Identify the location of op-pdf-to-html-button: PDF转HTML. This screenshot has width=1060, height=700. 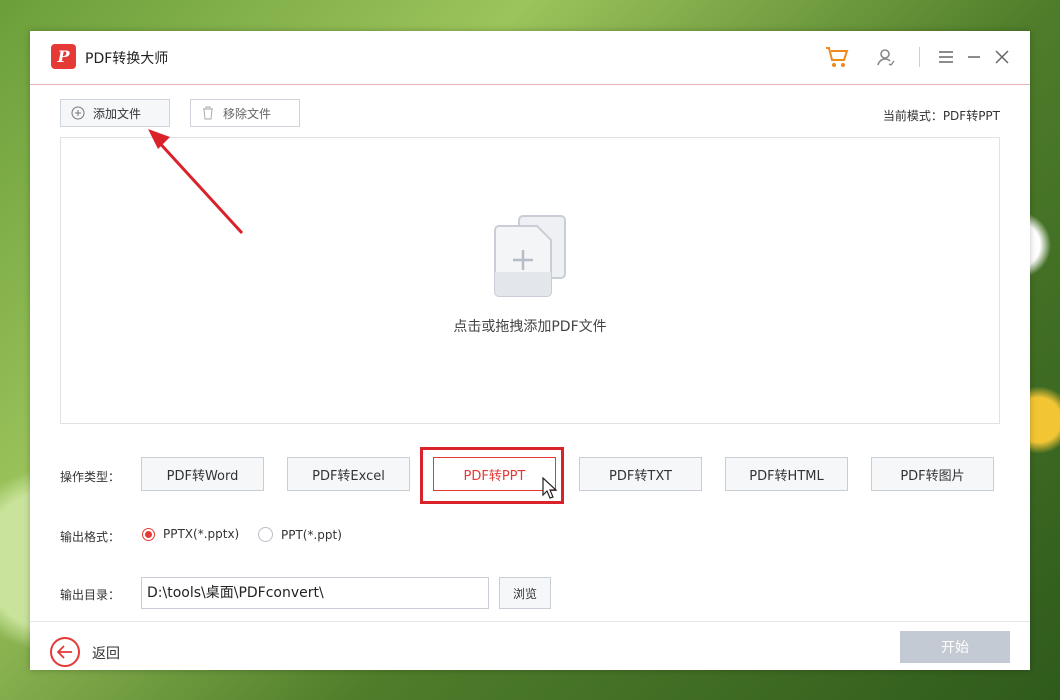
(786, 474).